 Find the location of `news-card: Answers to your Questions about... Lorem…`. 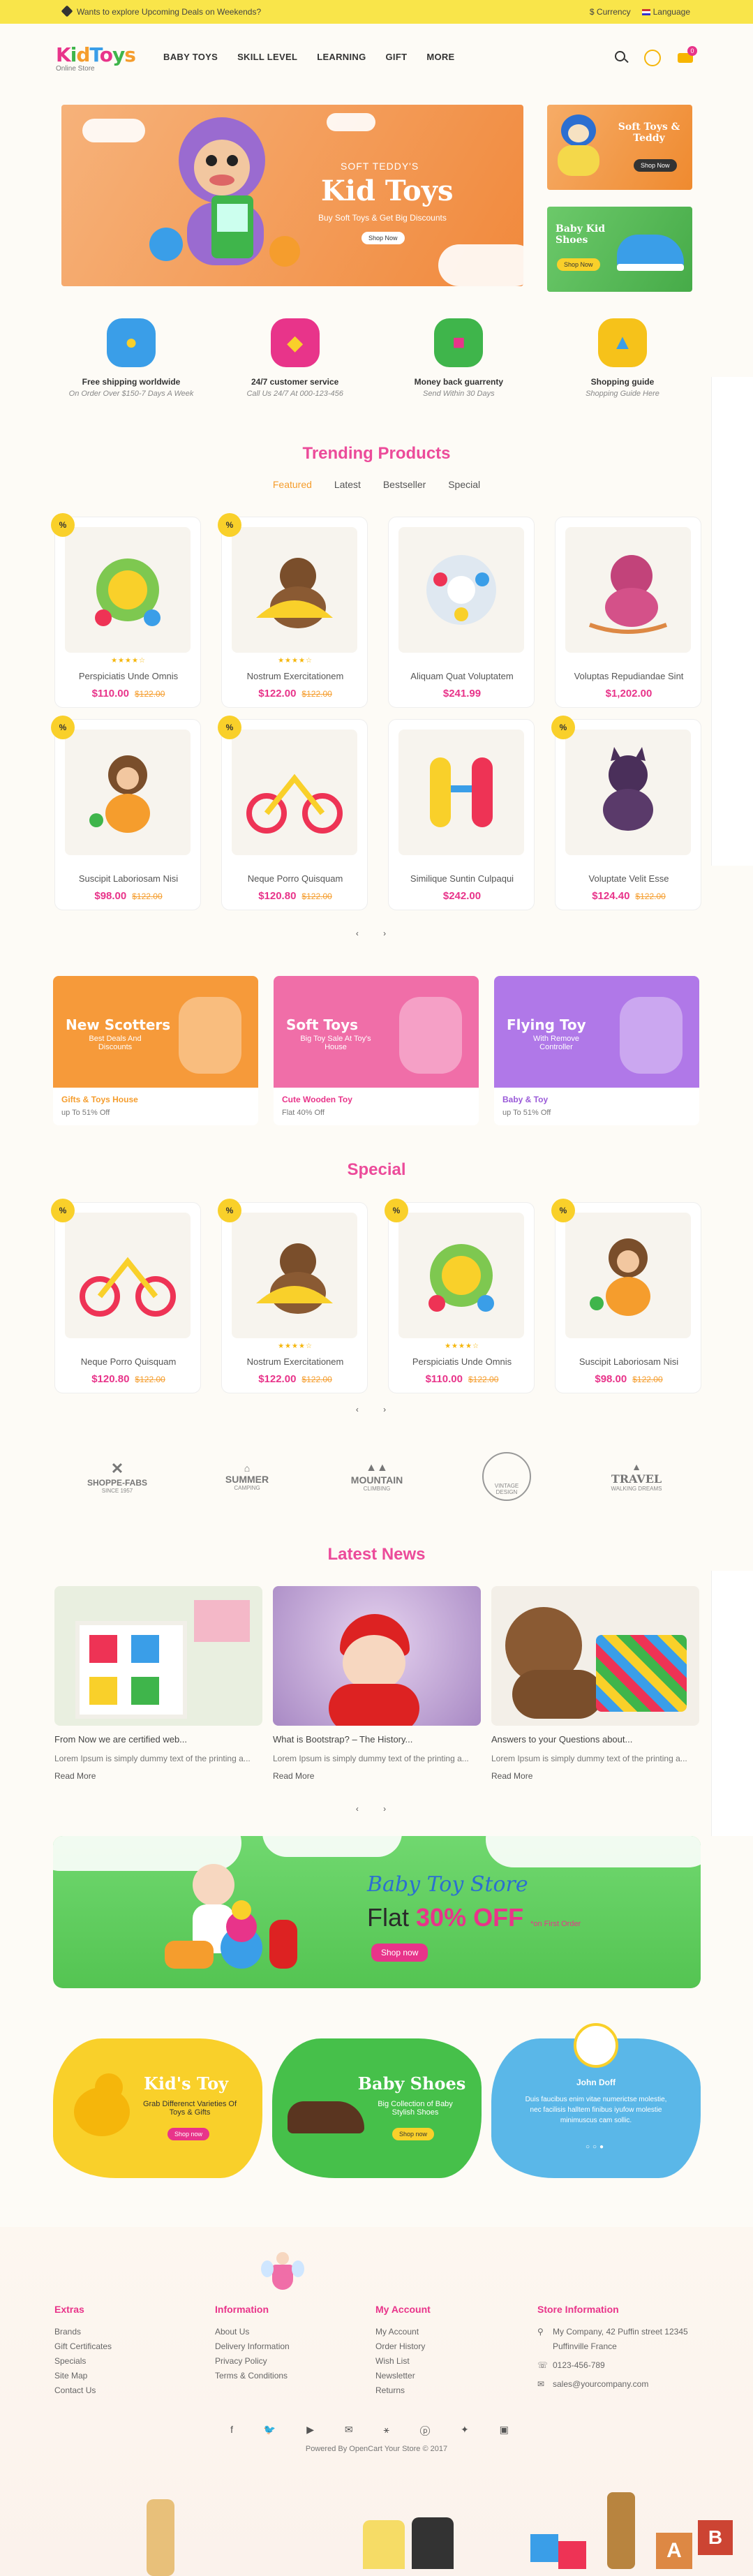

news-card: Answers to your Questions about... Lorem… is located at coordinates (595, 1683).